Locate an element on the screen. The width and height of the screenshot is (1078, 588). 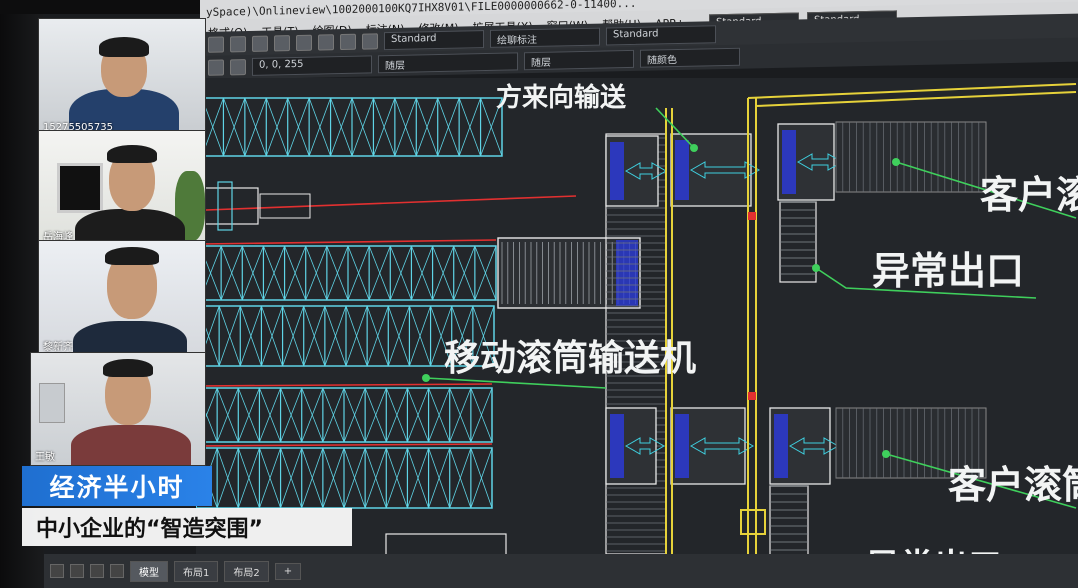
tab-model: 模型 is located at coordinates (149, 571).